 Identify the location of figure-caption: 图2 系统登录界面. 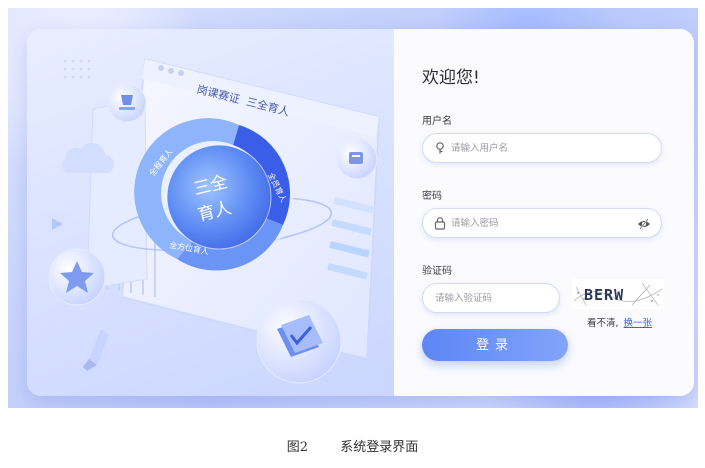
(352, 445).